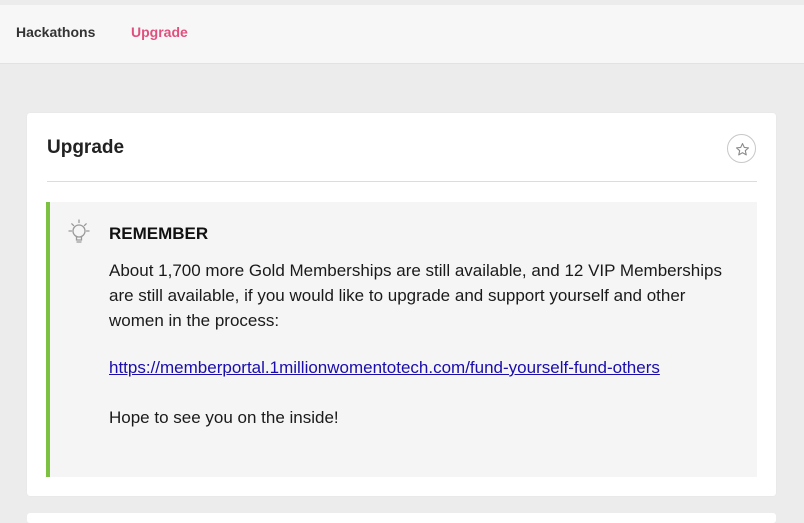 The width and height of the screenshot is (804, 523). What do you see at coordinates (402, 181) in the screenshot?
I see `title-divider` at bounding box center [402, 181].